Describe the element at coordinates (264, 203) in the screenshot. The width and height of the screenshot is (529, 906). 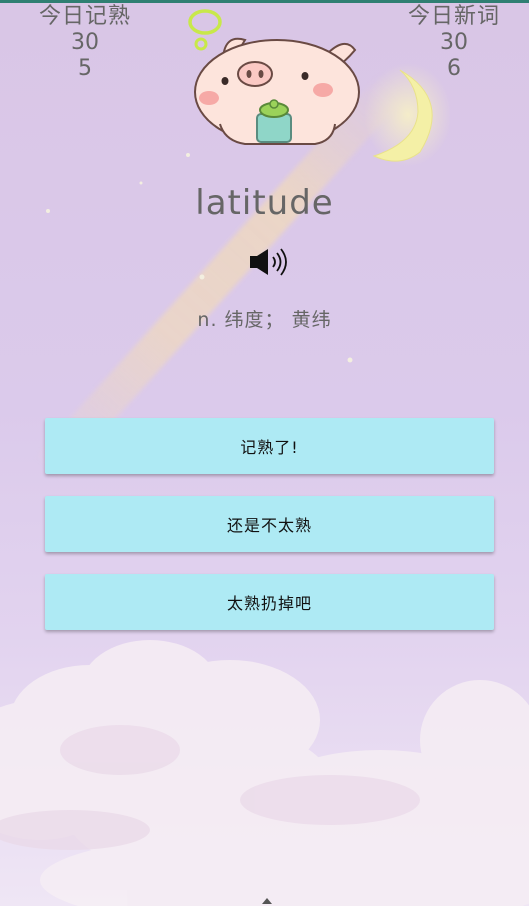
I see `word-text: latitude` at that location.